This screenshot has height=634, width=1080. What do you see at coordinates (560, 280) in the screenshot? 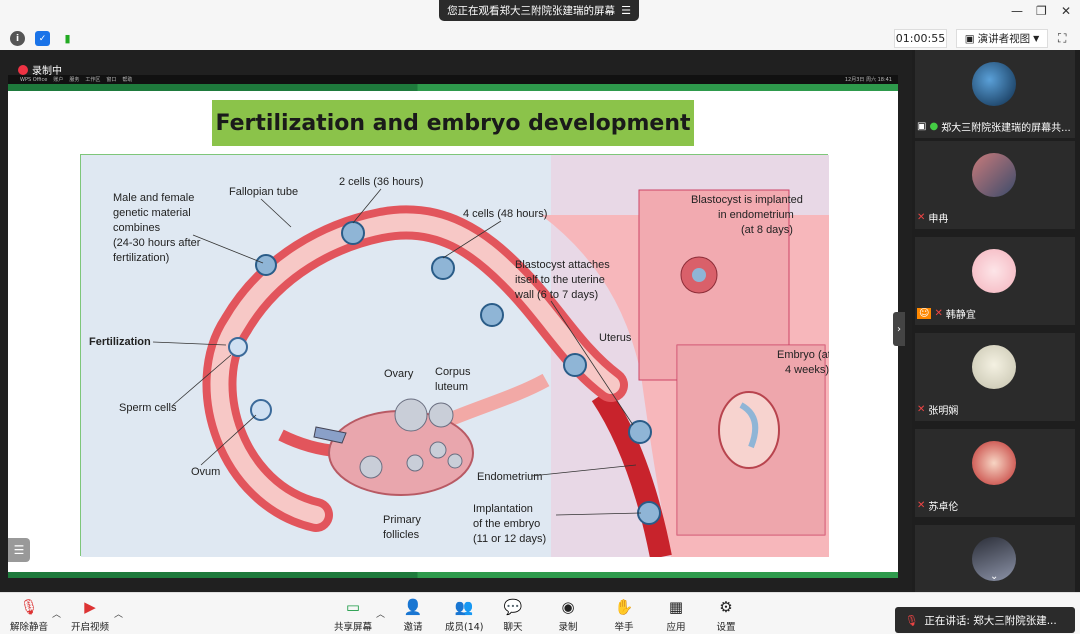
I see `label-blasto-attach: itself to the uterine` at bounding box center [560, 280].